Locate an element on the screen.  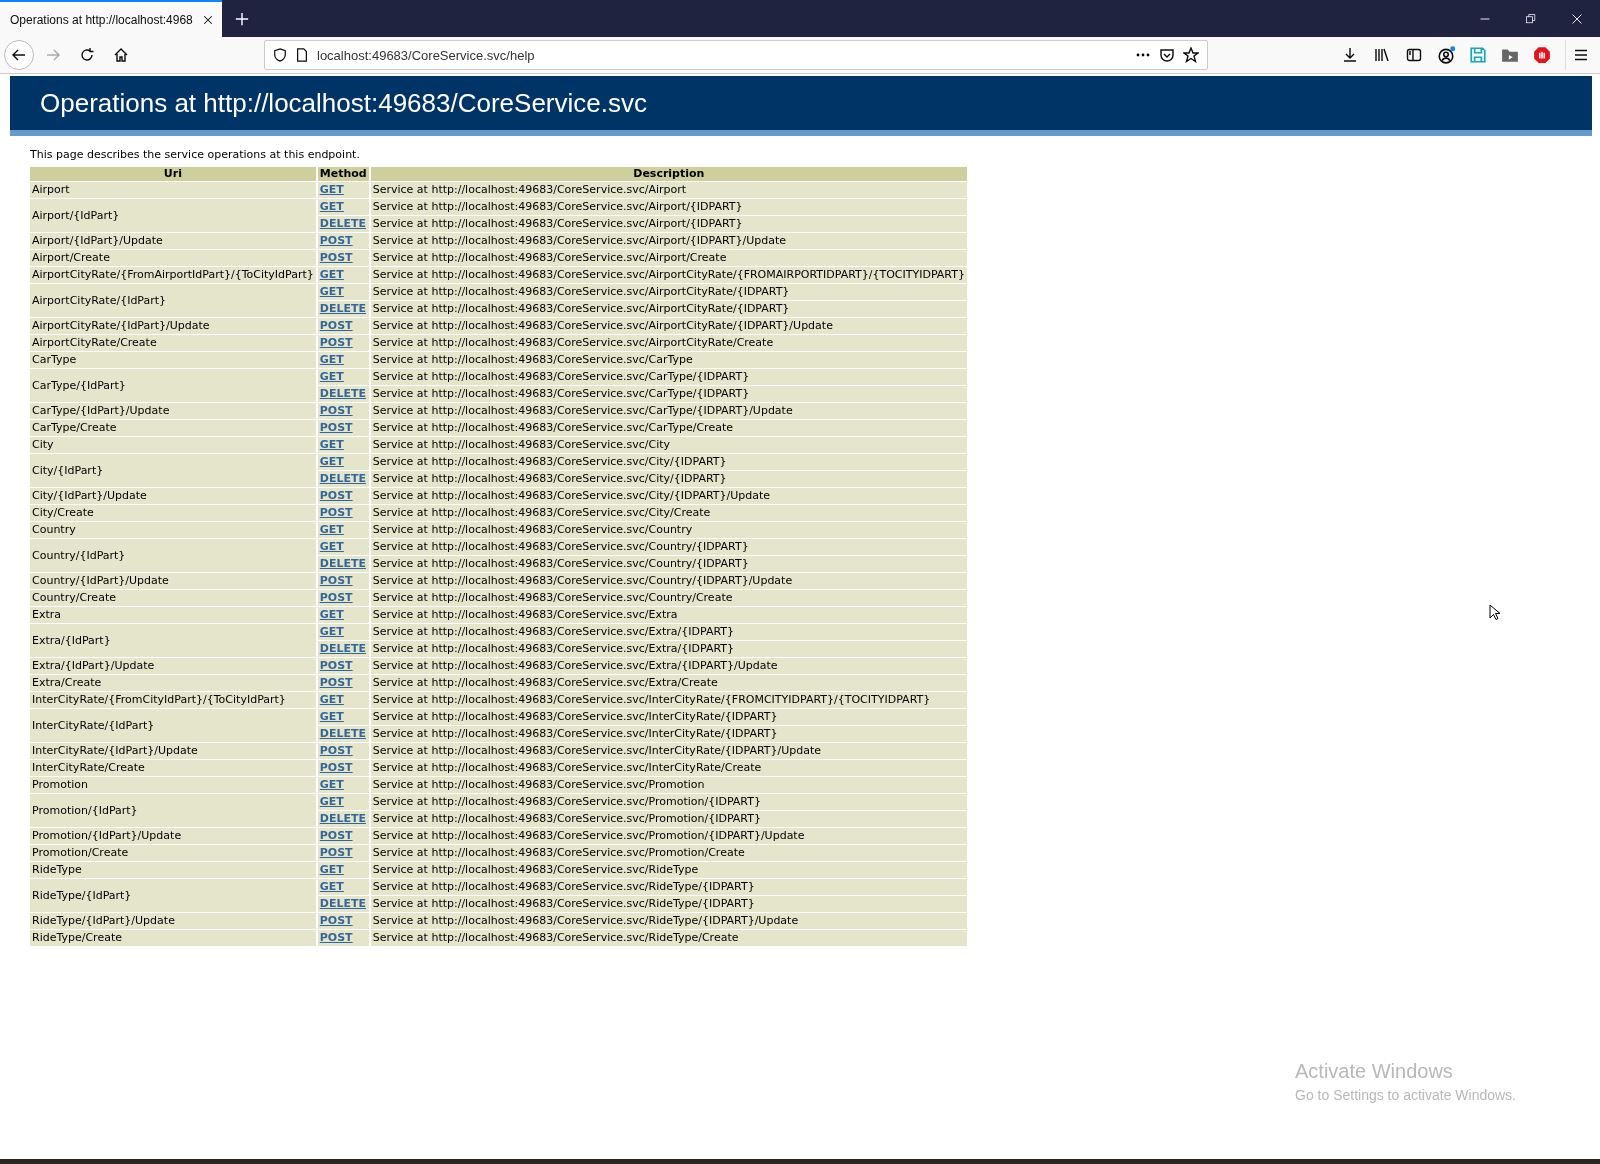
uri-cell: RideType/Create is located at coordinates (173, 938).